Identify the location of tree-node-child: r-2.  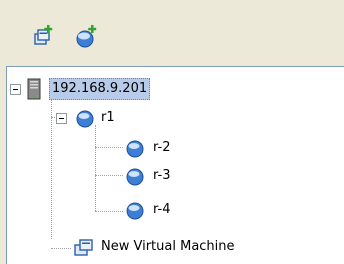
(175, 149).